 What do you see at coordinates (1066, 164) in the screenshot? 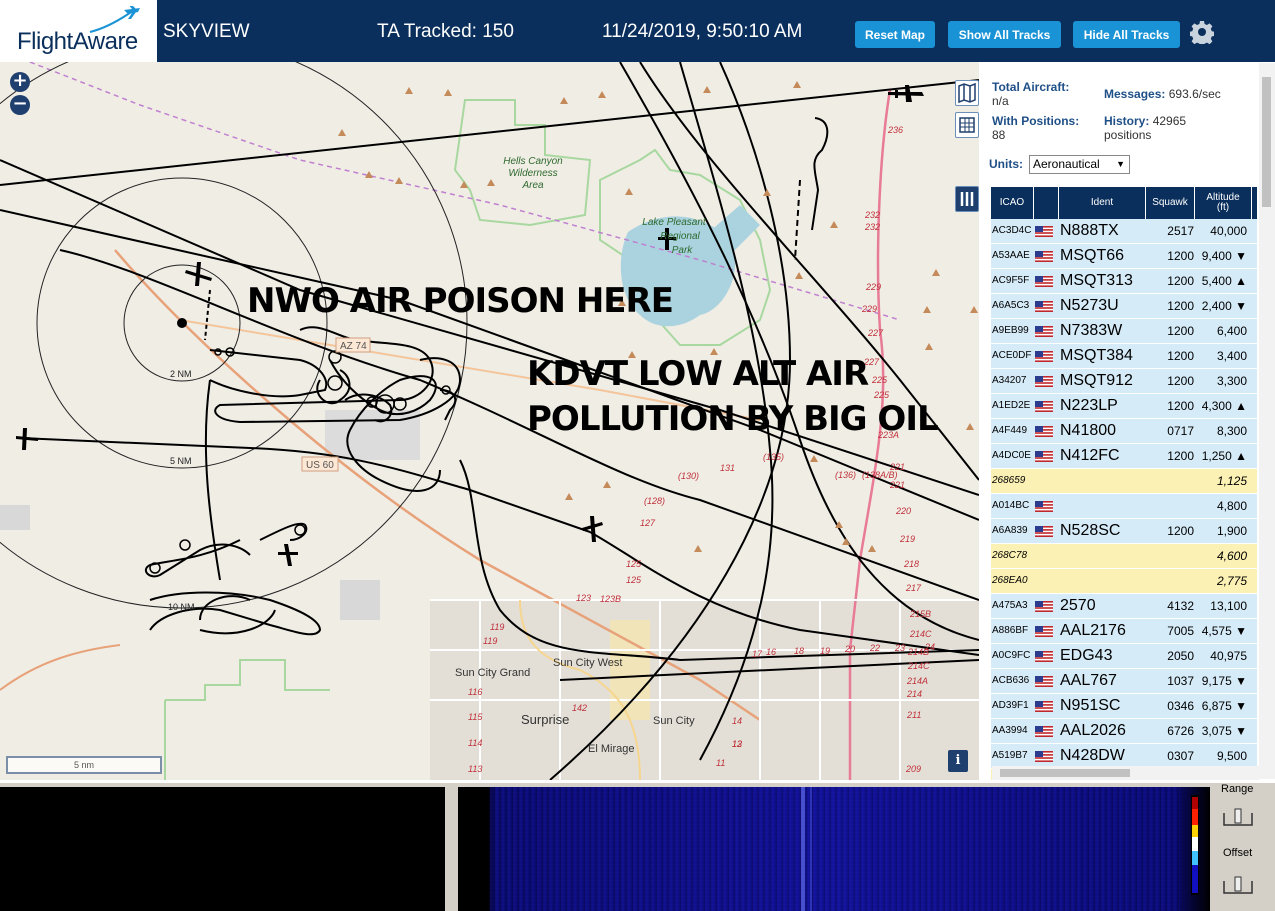
I see `units-value: Aeronautical` at bounding box center [1066, 164].